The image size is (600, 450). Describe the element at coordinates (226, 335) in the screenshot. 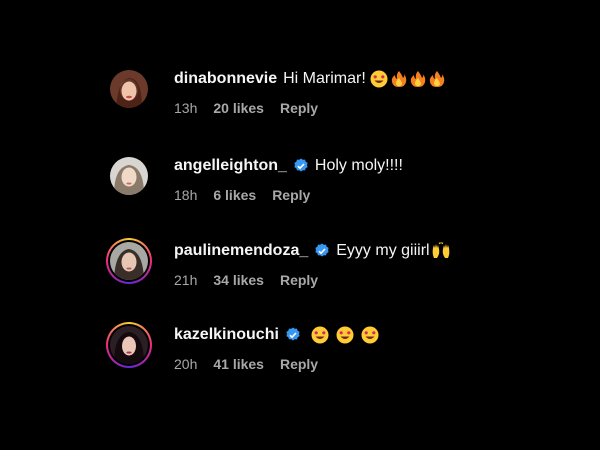

I see `comment-username: kazelkinouchi` at that location.